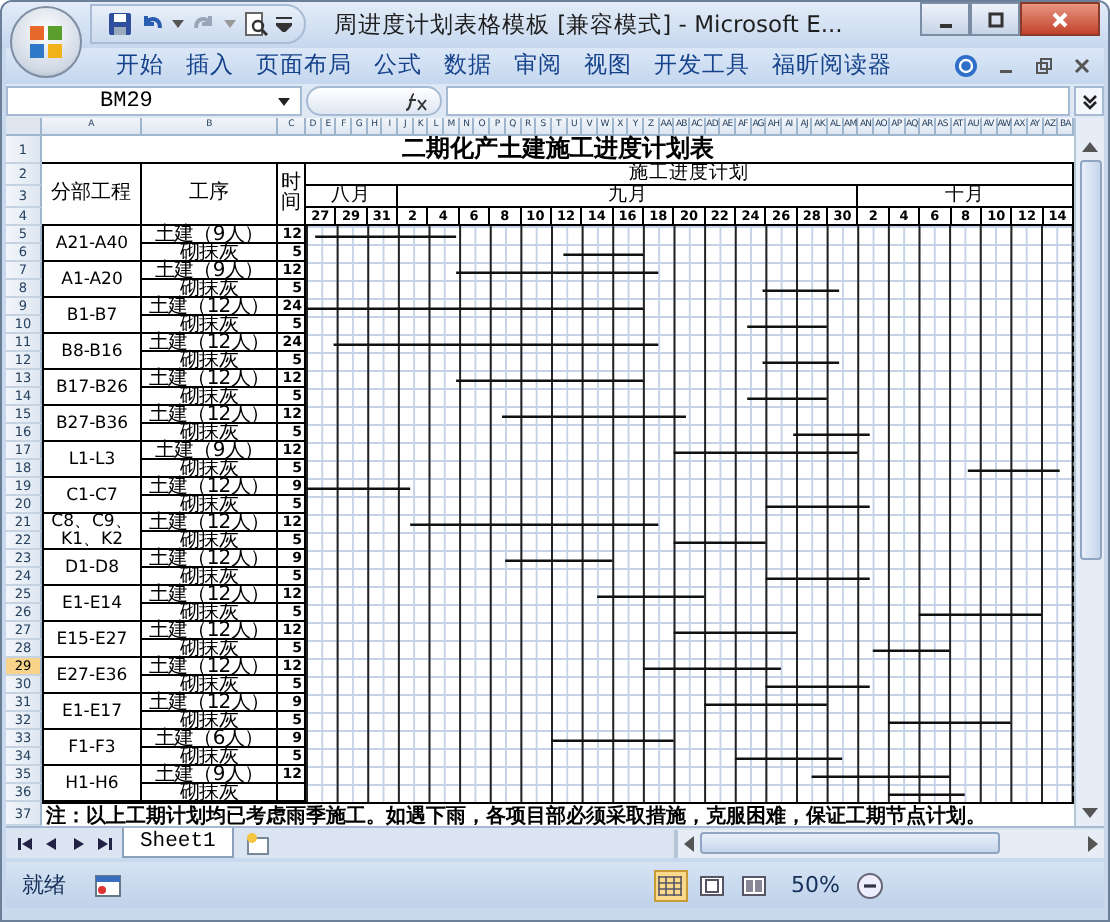 The height and width of the screenshot is (922, 1110). I want to click on office-button, so click(46, 42).